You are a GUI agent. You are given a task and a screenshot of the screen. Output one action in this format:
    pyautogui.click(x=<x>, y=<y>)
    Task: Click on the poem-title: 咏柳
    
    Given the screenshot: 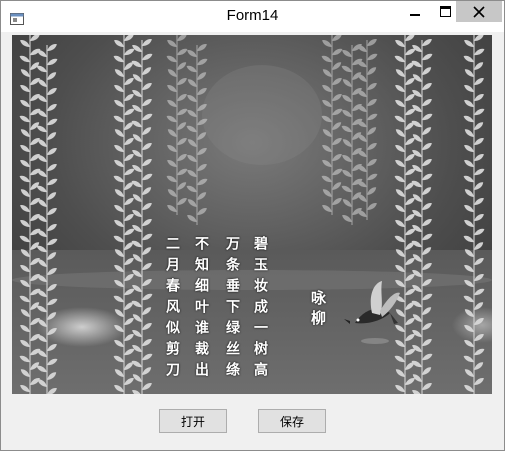 What is the action you would take?
    pyautogui.click(x=318, y=310)
    